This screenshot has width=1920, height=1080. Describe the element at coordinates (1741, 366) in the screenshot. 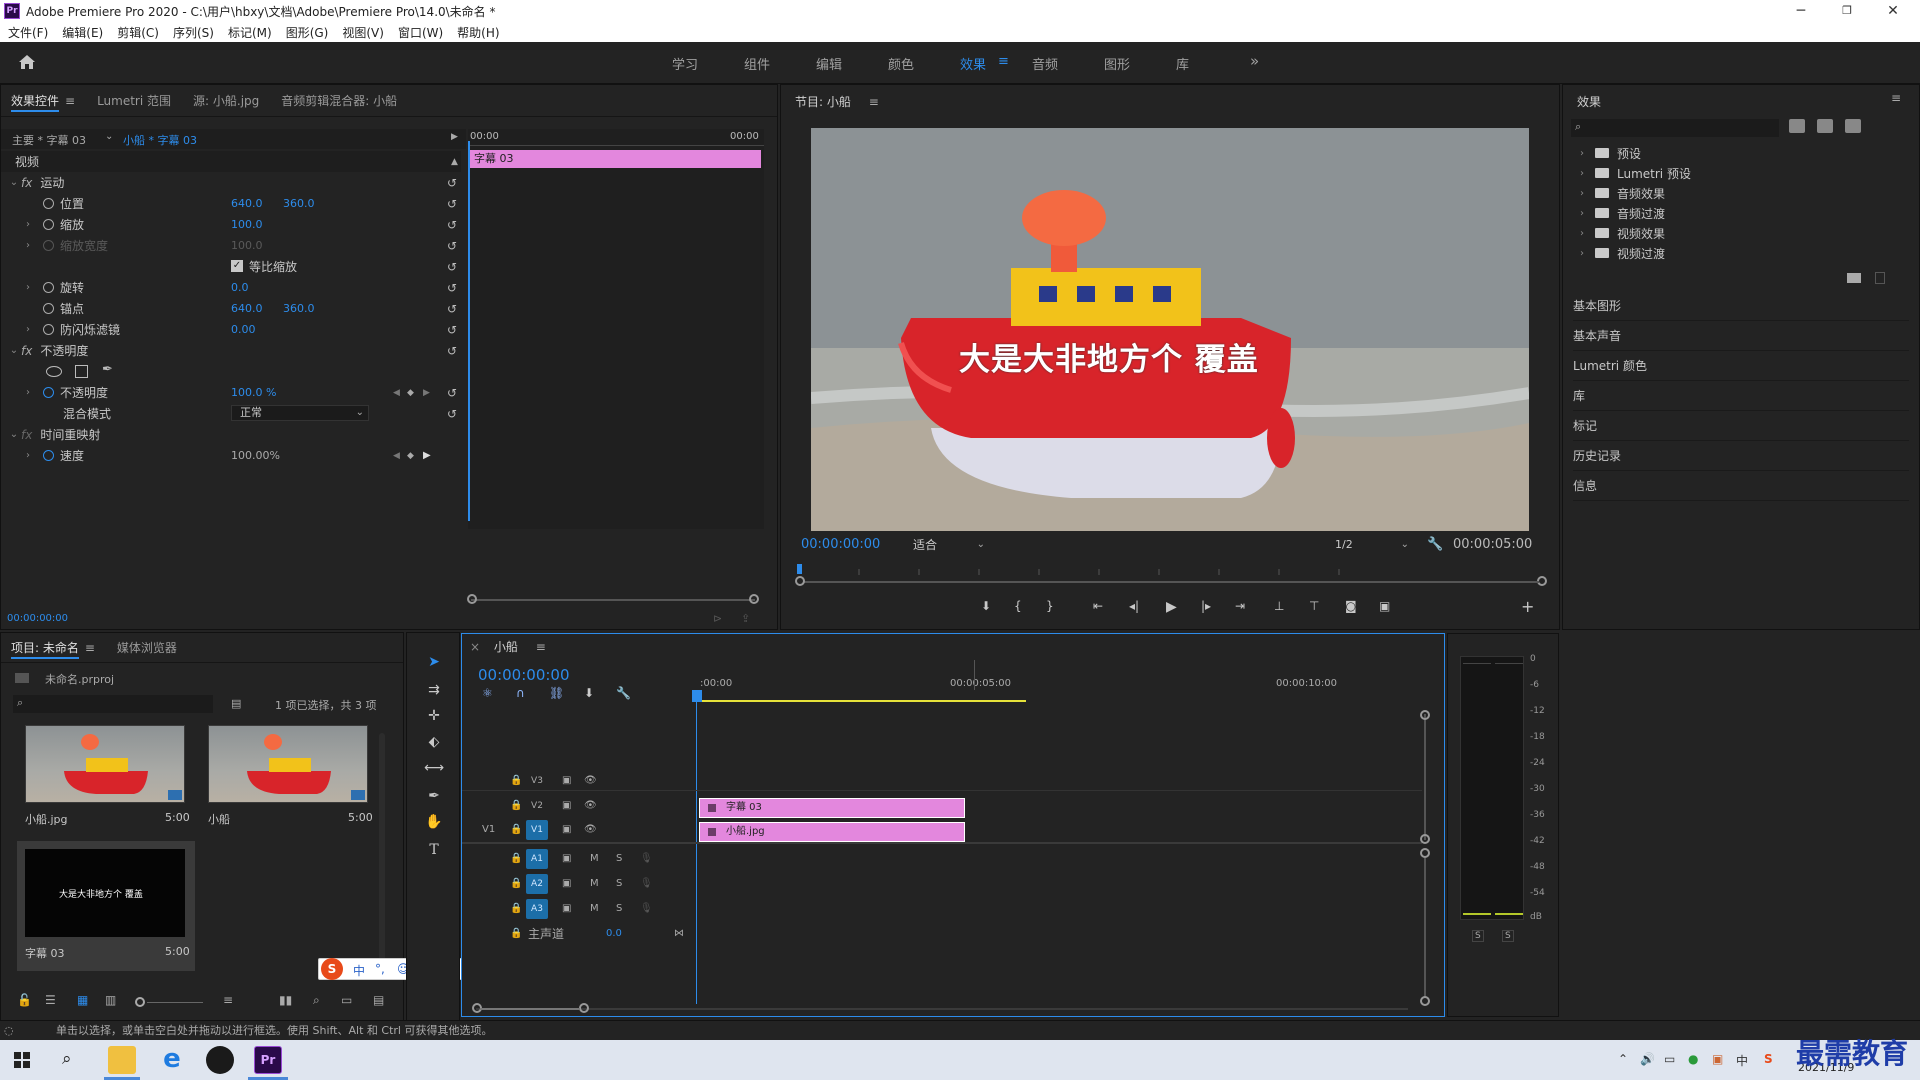

I see `section-lumetri-color: Lumetri 颜色` at that location.